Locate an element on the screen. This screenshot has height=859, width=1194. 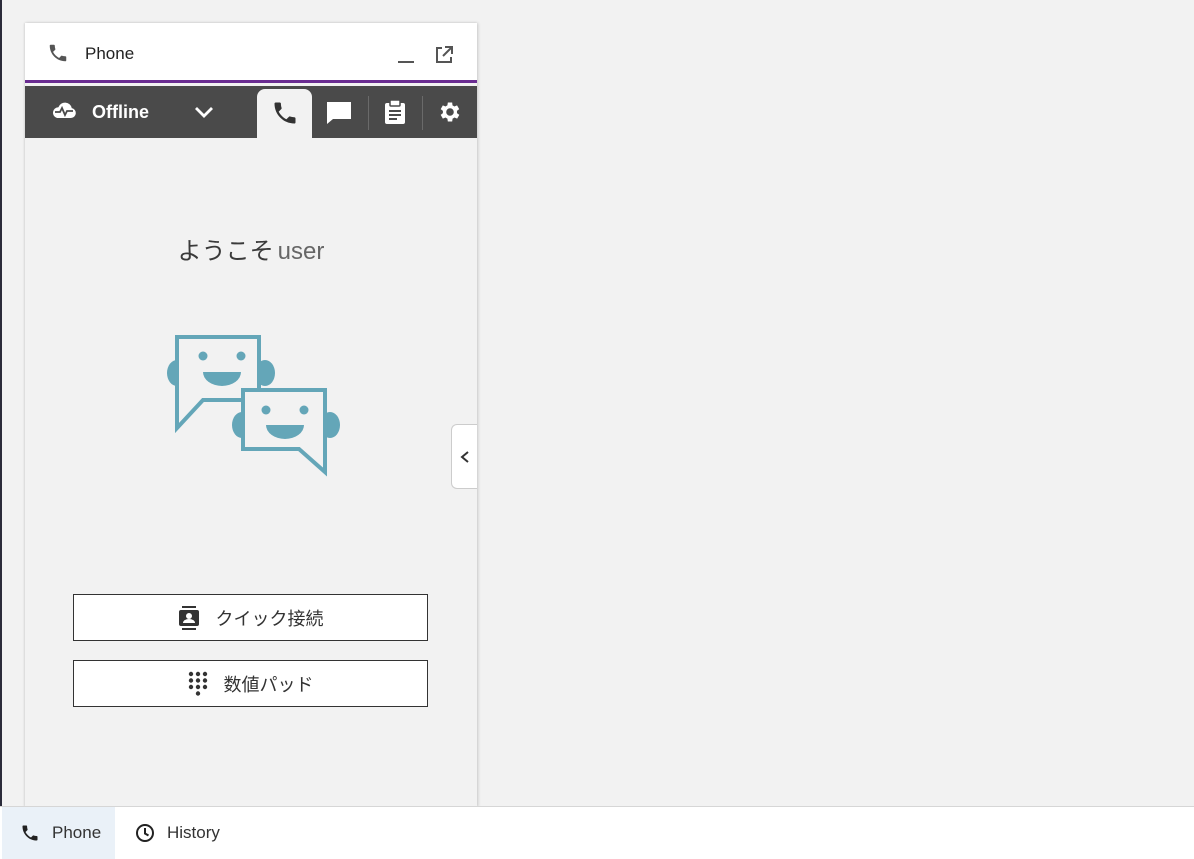
bottom-nav: Phone History is located at coordinates (597, 832).